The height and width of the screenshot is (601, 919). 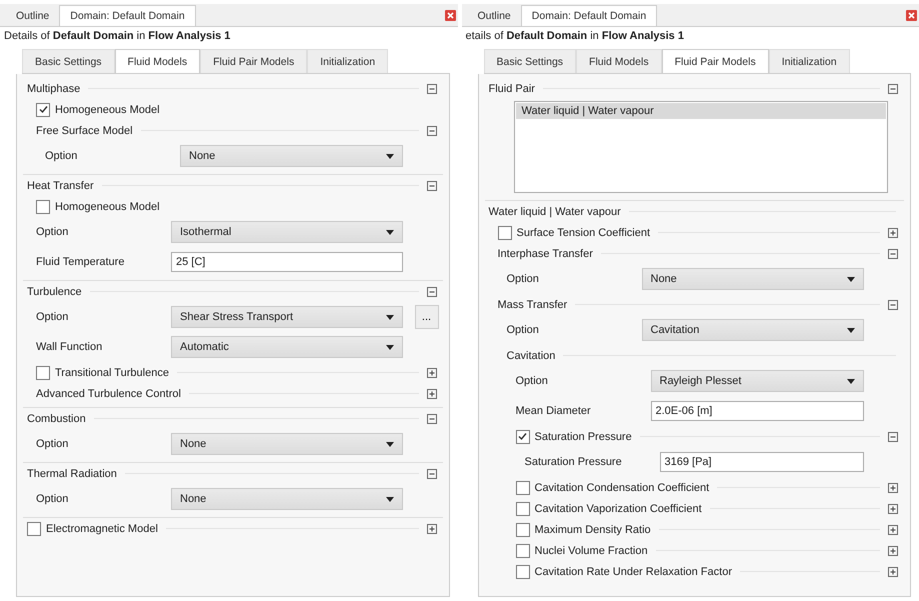 What do you see at coordinates (511, 88) in the screenshot?
I see `section-title: Fluid Pair` at bounding box center [511, 88].